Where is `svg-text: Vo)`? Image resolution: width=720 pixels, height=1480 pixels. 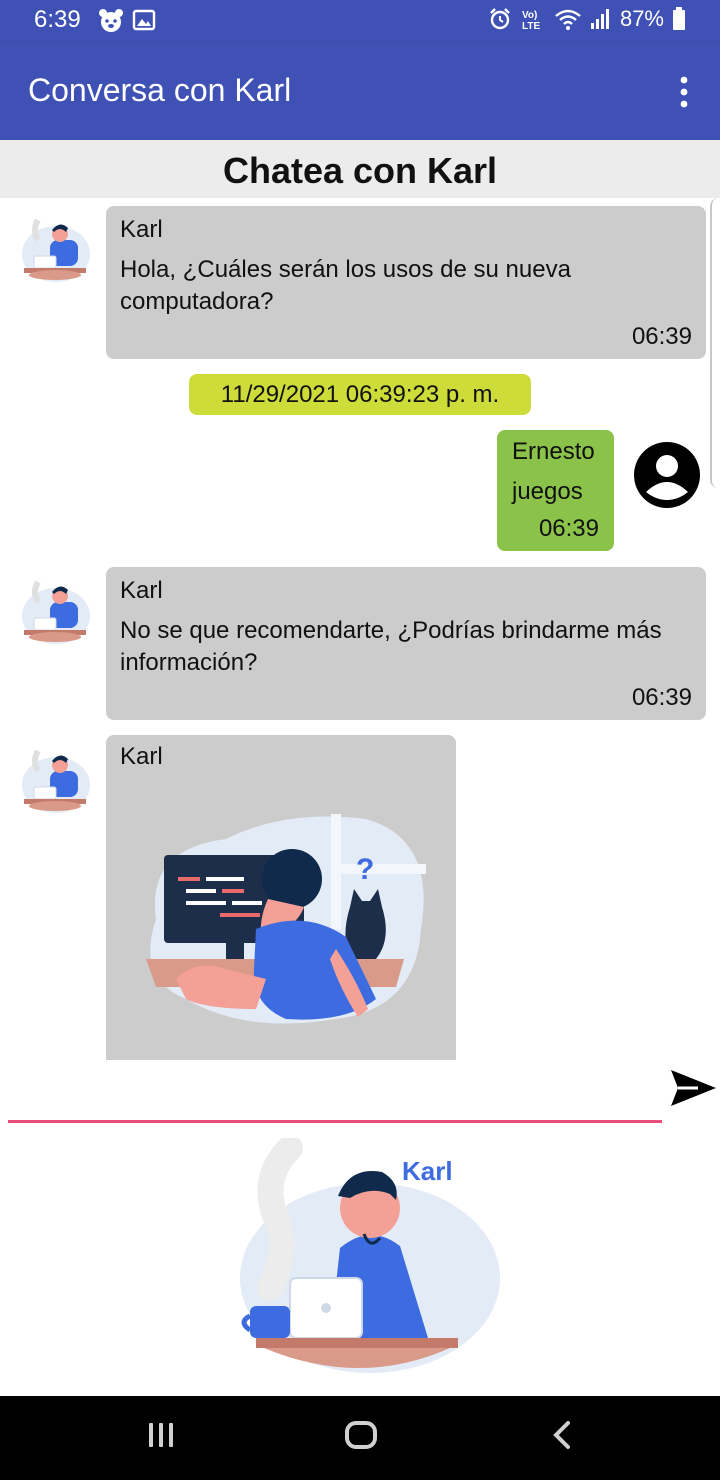 svg-text: Vo) is located at coordinates (529, 15).